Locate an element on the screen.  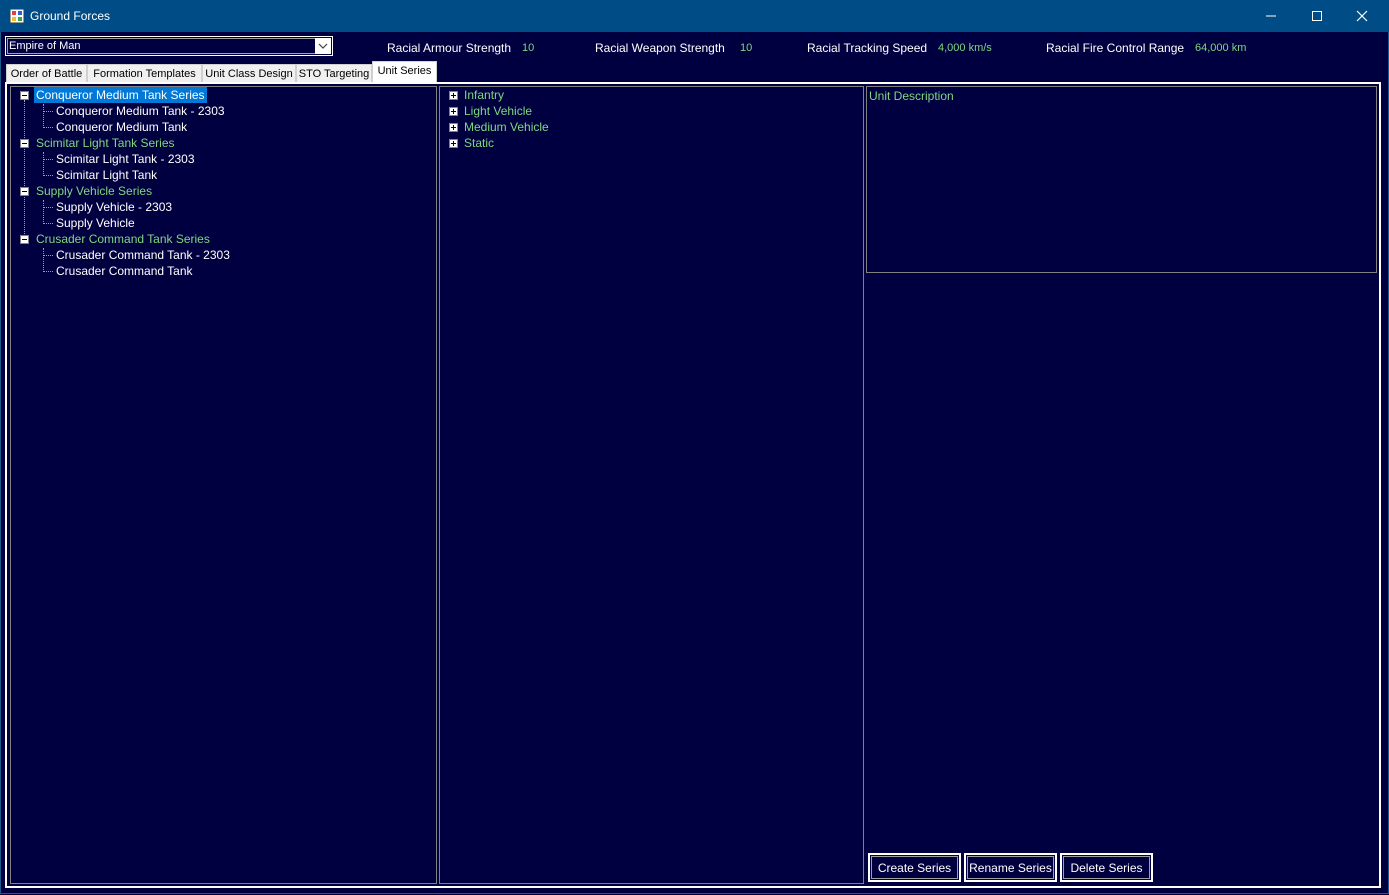
fire-control-range-value: 64,000 km is located at coordinates (1221, 48).